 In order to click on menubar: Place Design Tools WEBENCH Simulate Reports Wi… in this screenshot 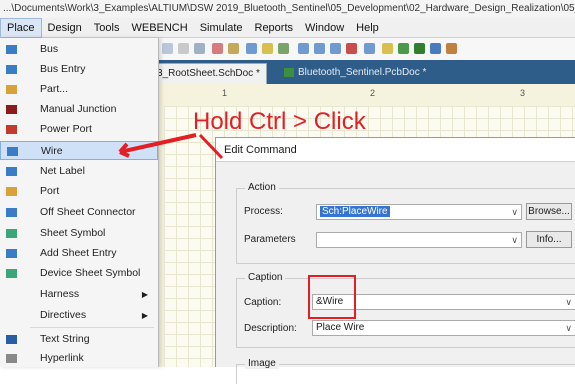, I will do `click(287, 28)`.